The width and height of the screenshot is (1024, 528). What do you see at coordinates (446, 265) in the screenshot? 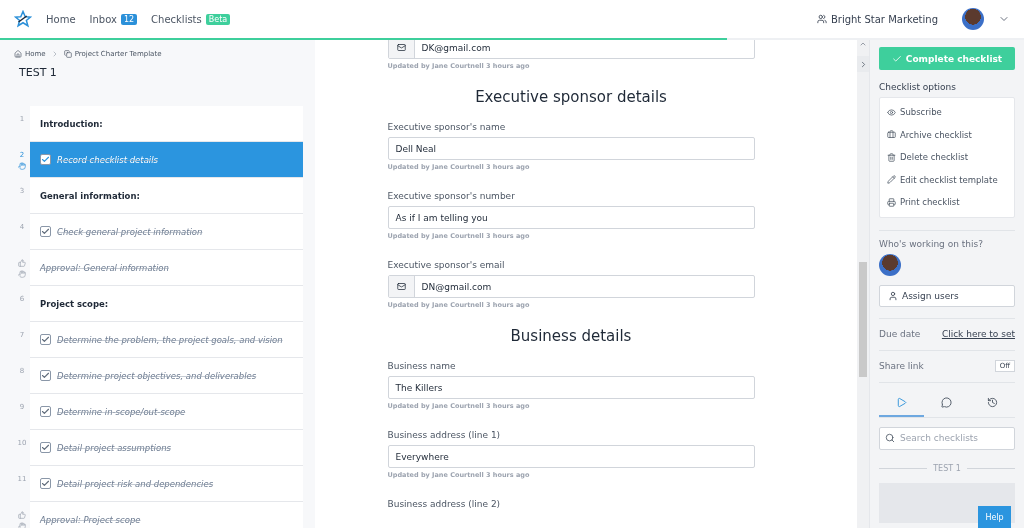
I see `field-label: Executive sponsor's email` at bounding box center [446, 265].